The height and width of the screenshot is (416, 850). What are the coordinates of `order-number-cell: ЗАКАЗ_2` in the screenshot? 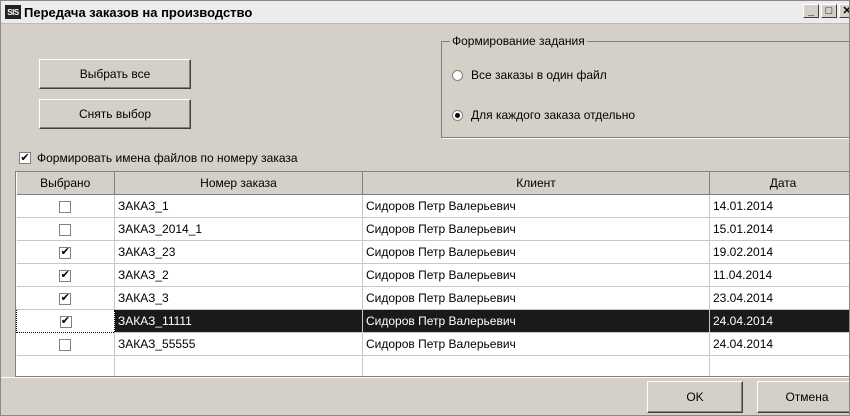 It's located at (238, 275).